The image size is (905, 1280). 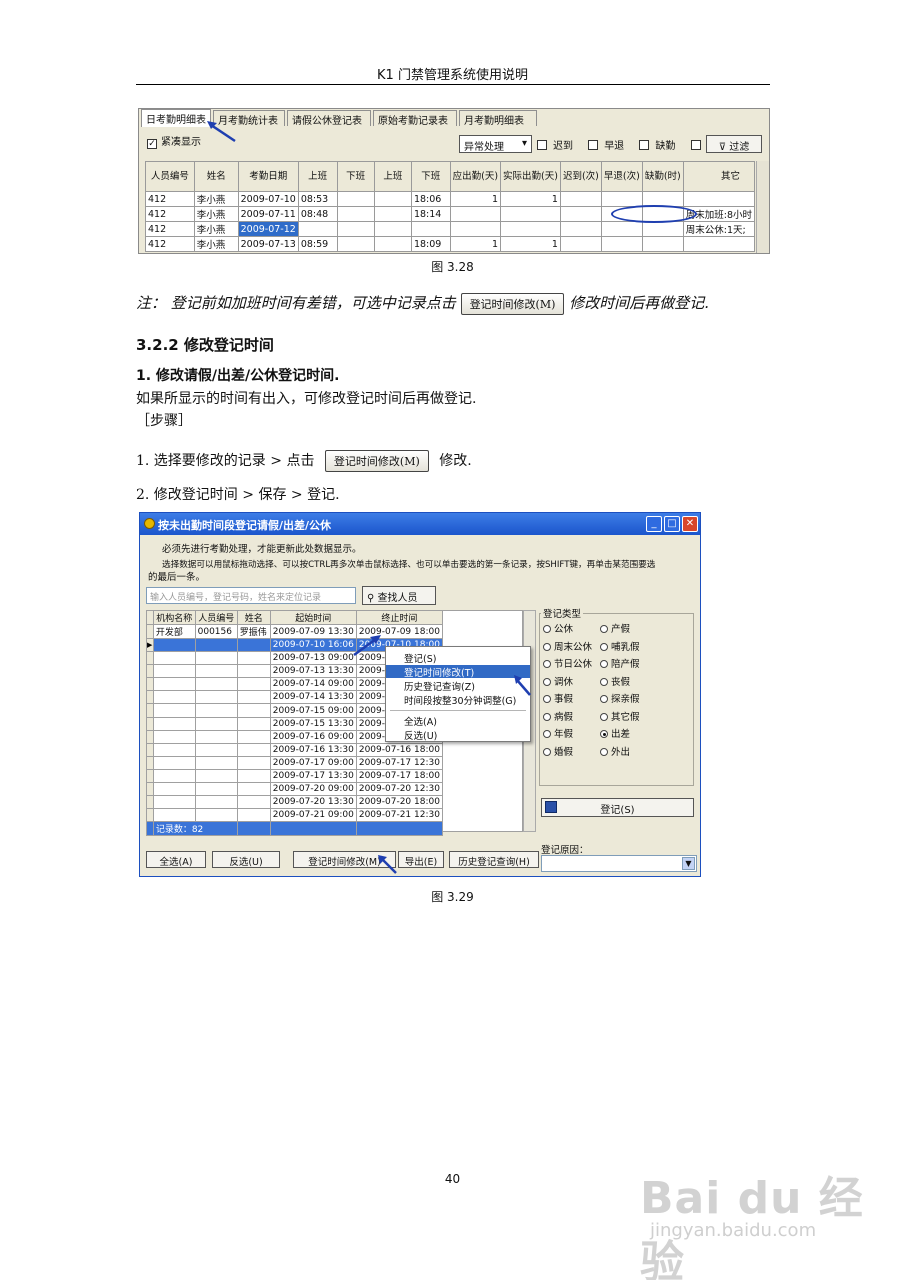 I want to click on tab-daily-detail: 日考勤明细表, so click(x=176, y=118).